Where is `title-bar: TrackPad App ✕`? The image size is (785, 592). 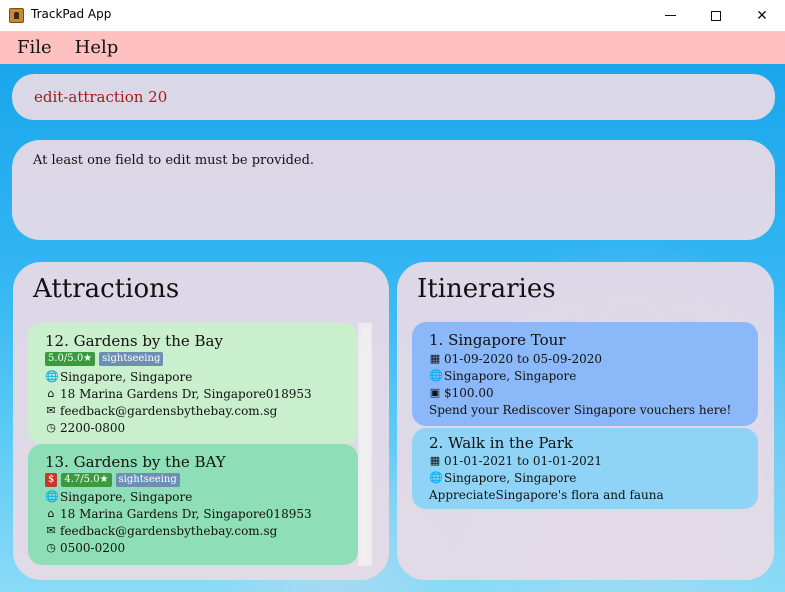 title-bar: TrackPad App ✕ is located at coordinates (392, 15).